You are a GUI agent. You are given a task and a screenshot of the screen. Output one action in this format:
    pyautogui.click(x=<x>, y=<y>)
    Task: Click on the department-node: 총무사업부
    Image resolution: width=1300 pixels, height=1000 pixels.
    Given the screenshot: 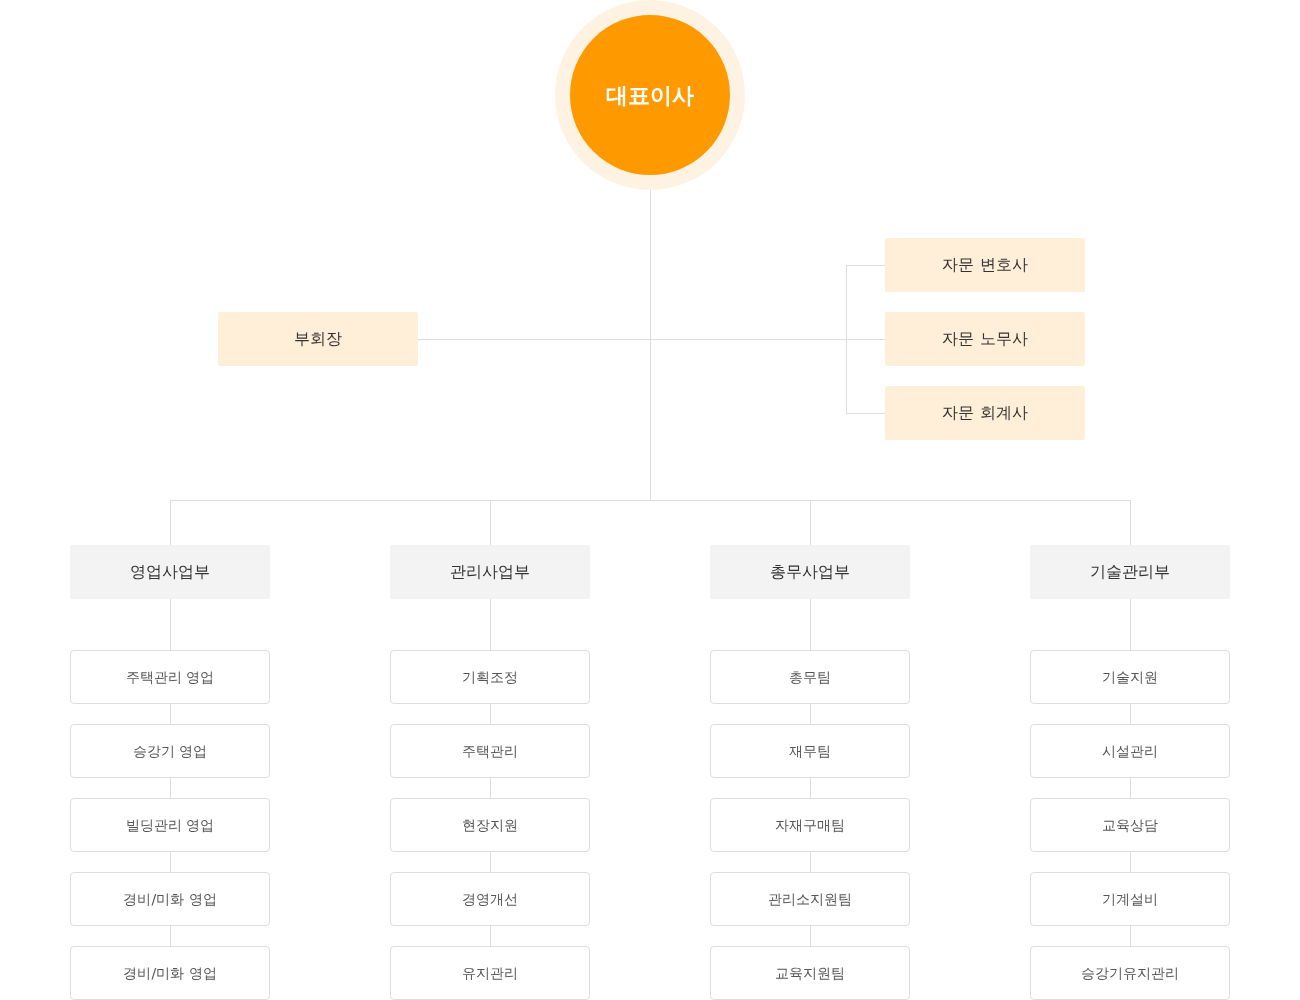 What is the action you would take?
    pyautogui.click(x=810, y=572)
    